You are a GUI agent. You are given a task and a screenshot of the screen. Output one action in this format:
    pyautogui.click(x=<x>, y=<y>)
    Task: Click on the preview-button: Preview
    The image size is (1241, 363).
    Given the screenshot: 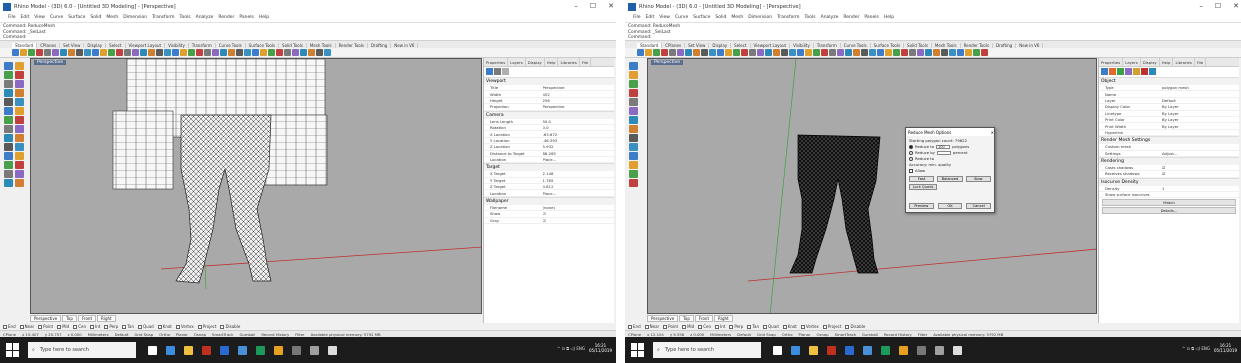 What is the action you would take?
    pyautogui.click(x=921, y=206)
    